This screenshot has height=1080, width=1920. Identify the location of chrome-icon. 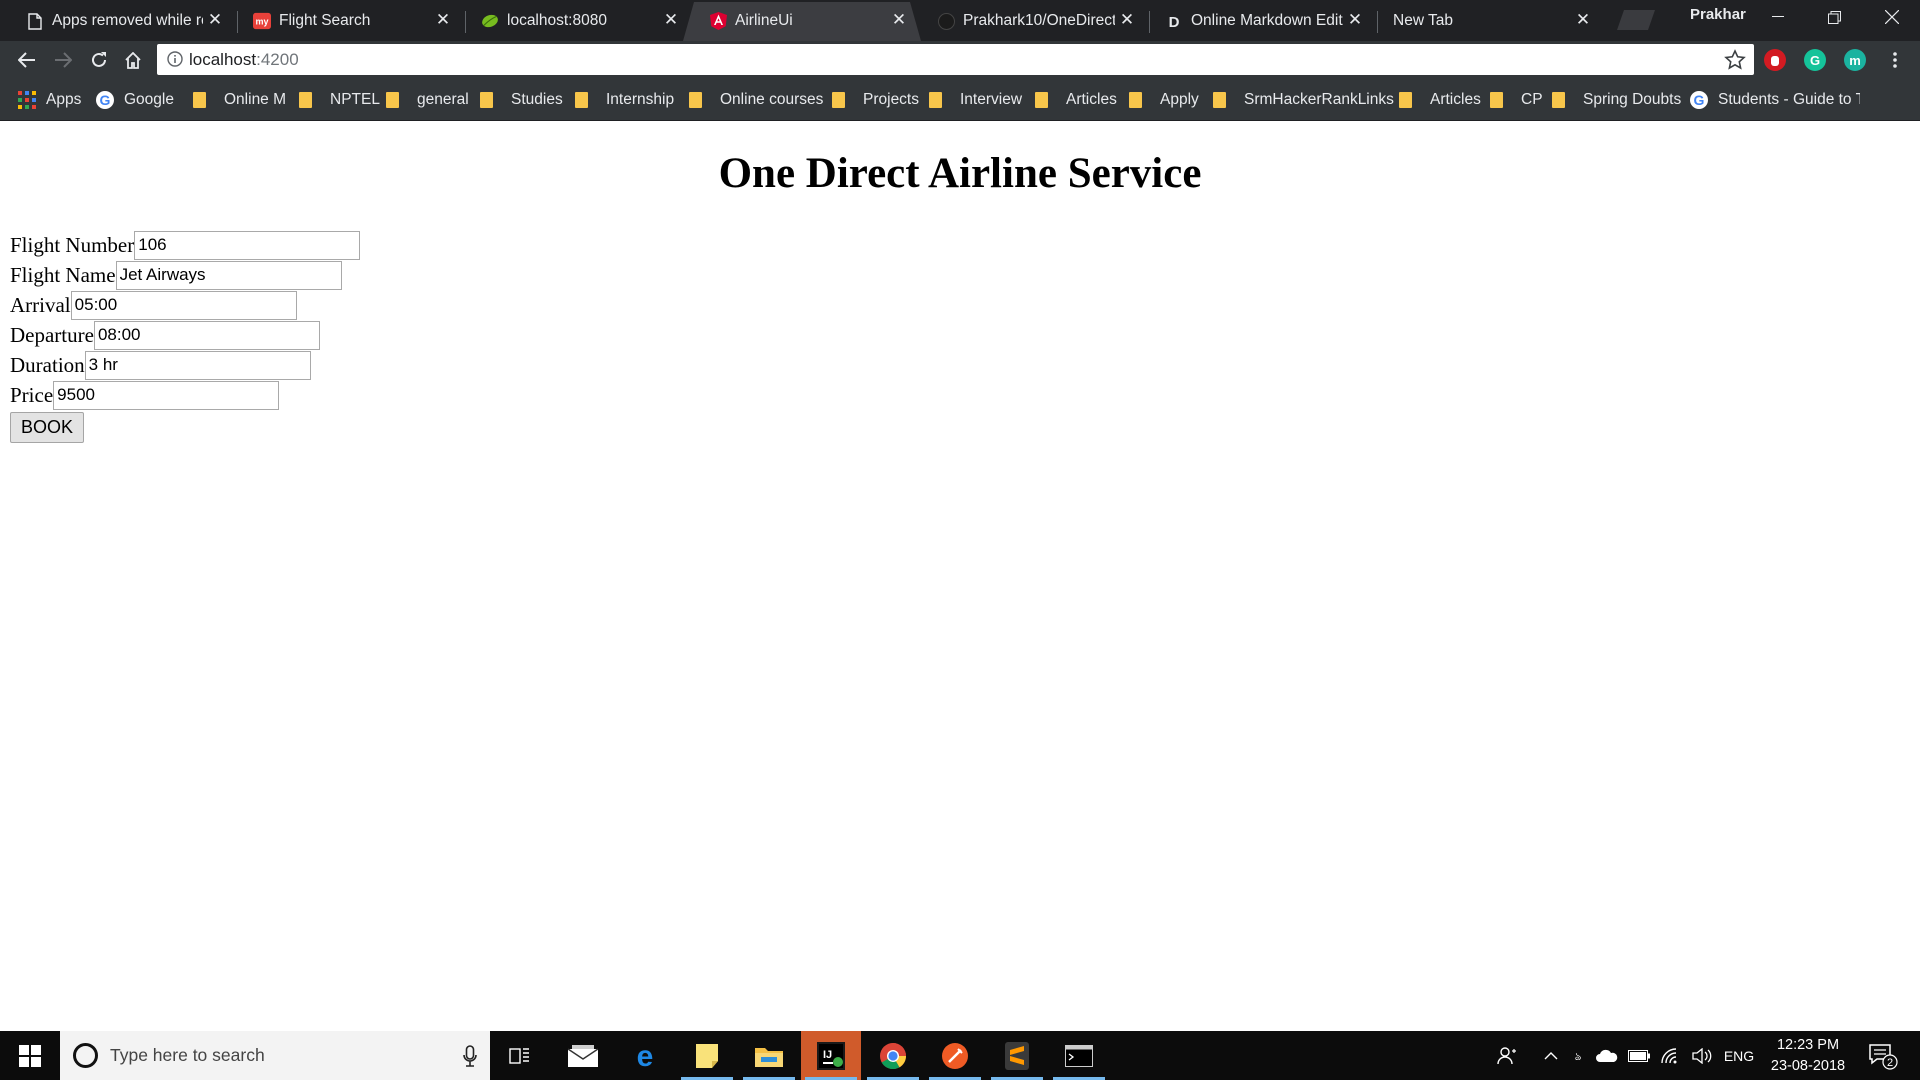
(893, 1055).